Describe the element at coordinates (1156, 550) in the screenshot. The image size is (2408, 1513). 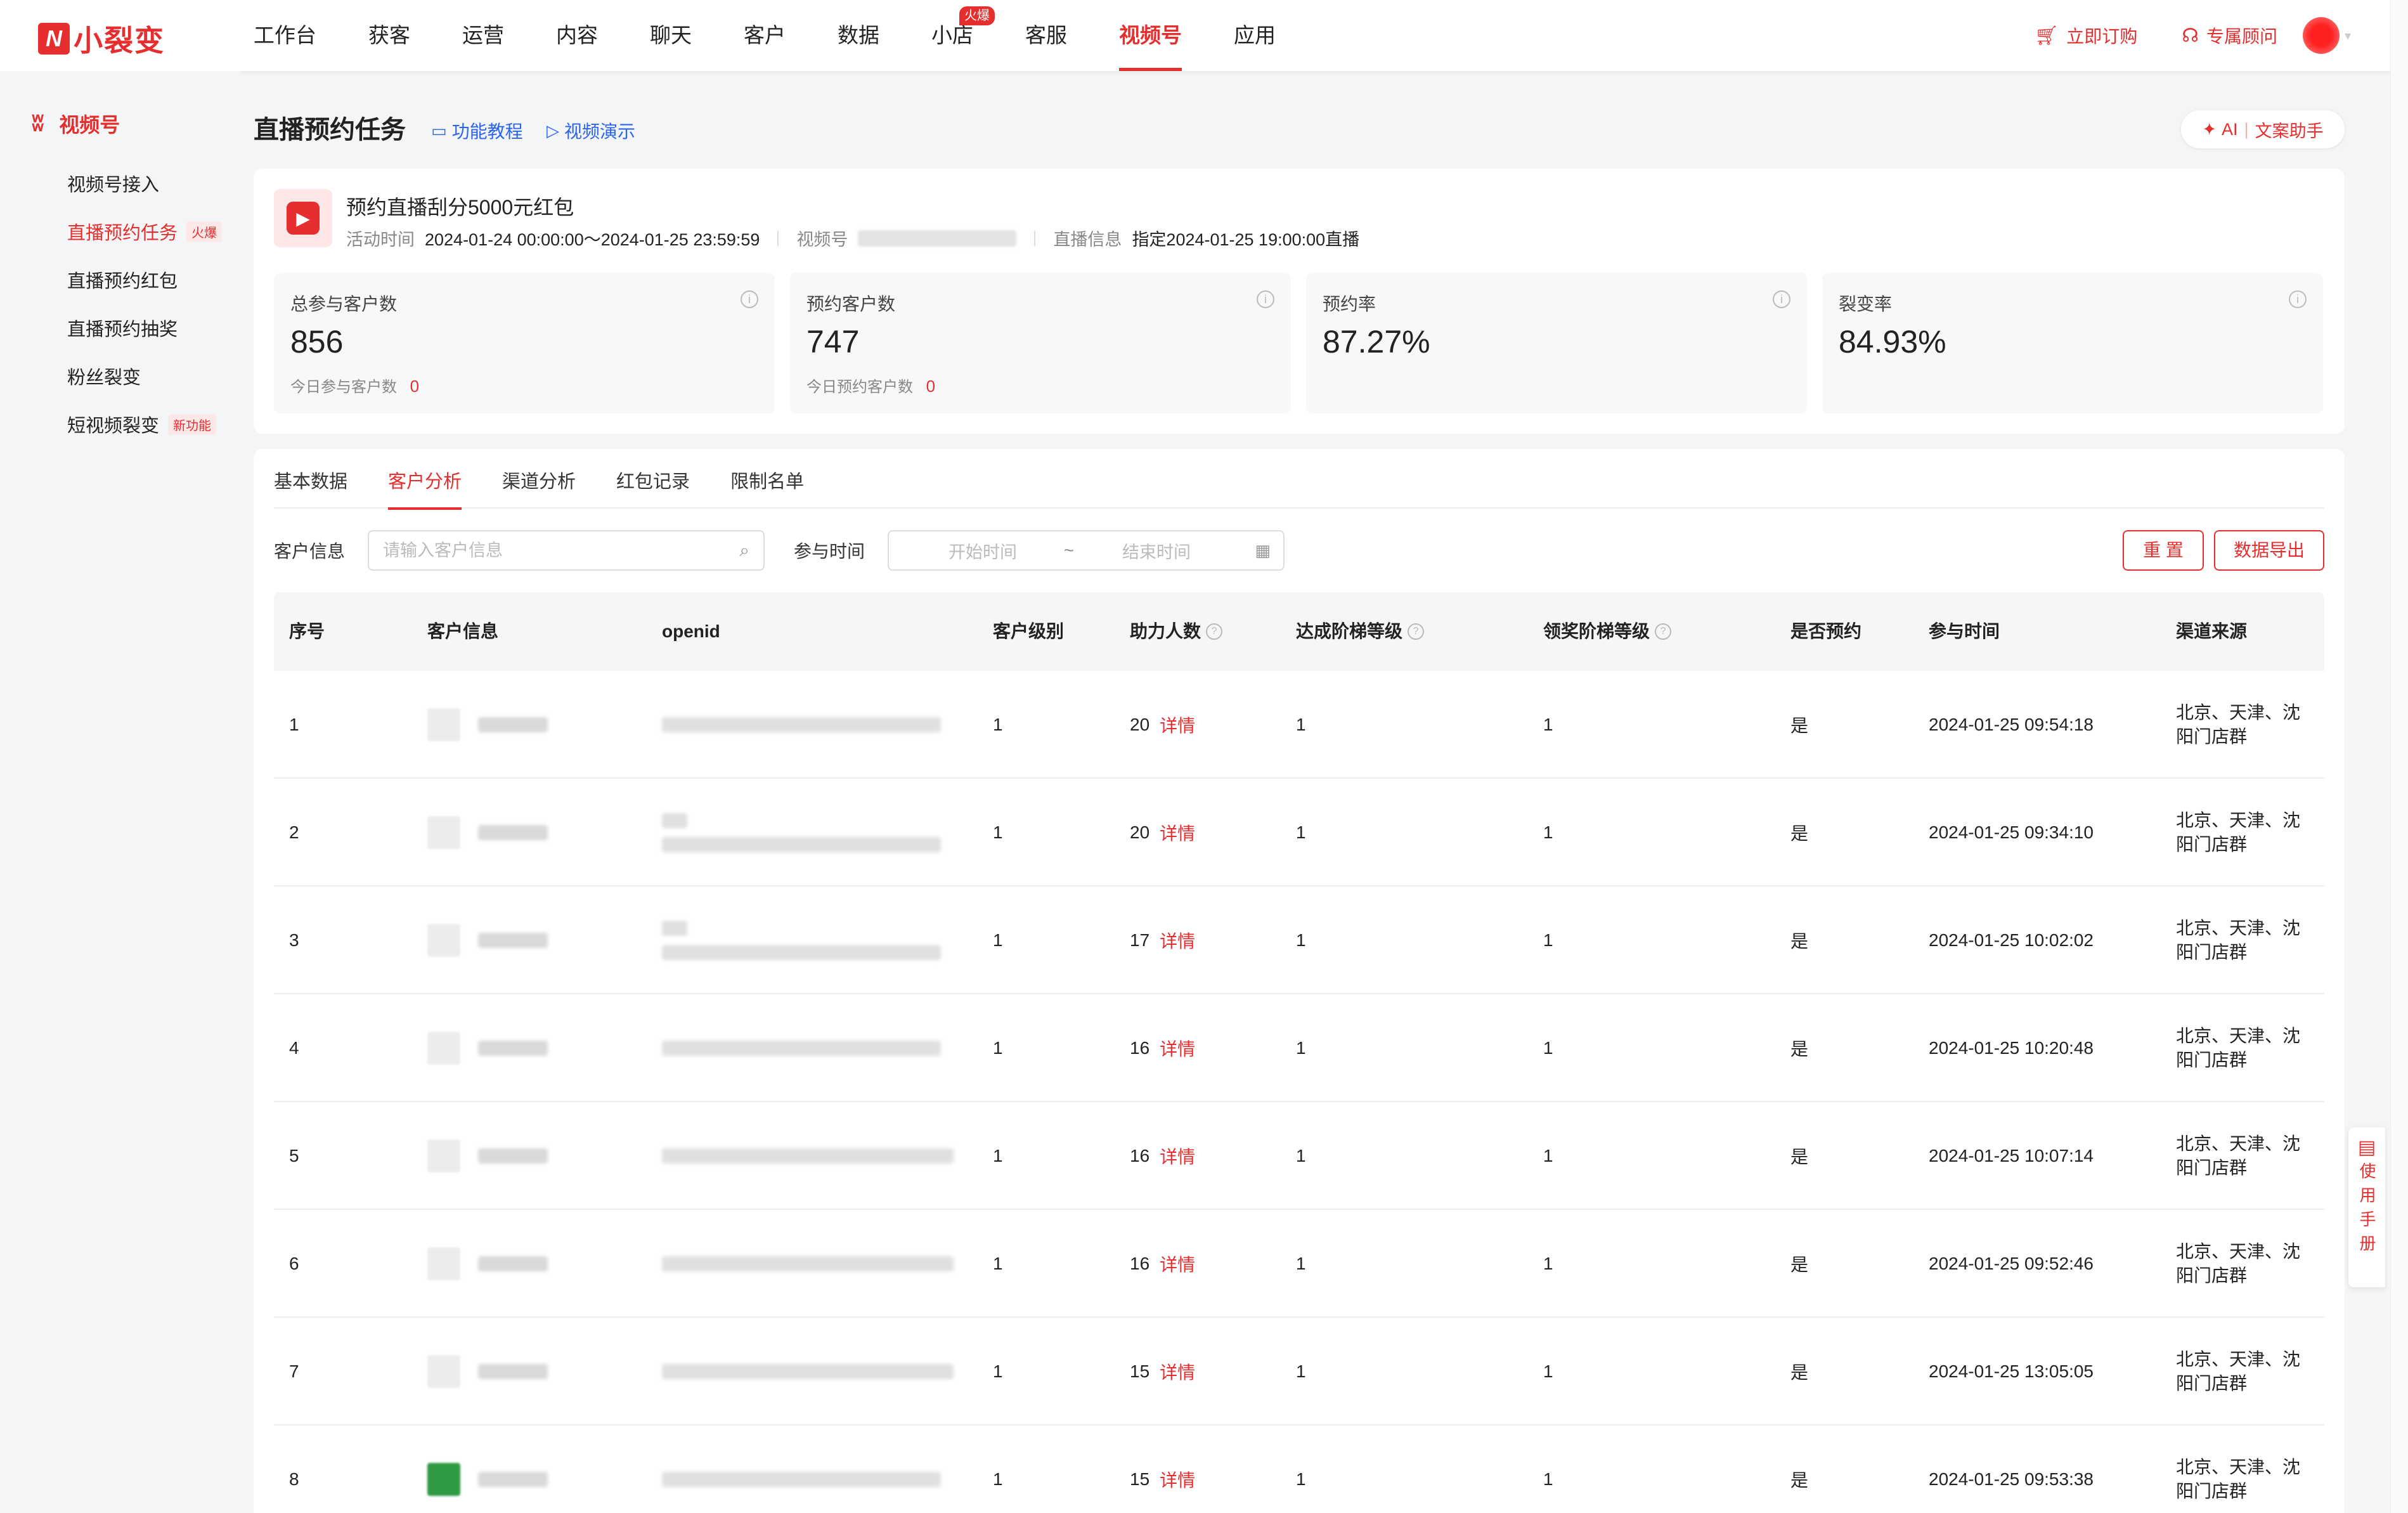
I see `end-date-input: 结束时间` at that location.